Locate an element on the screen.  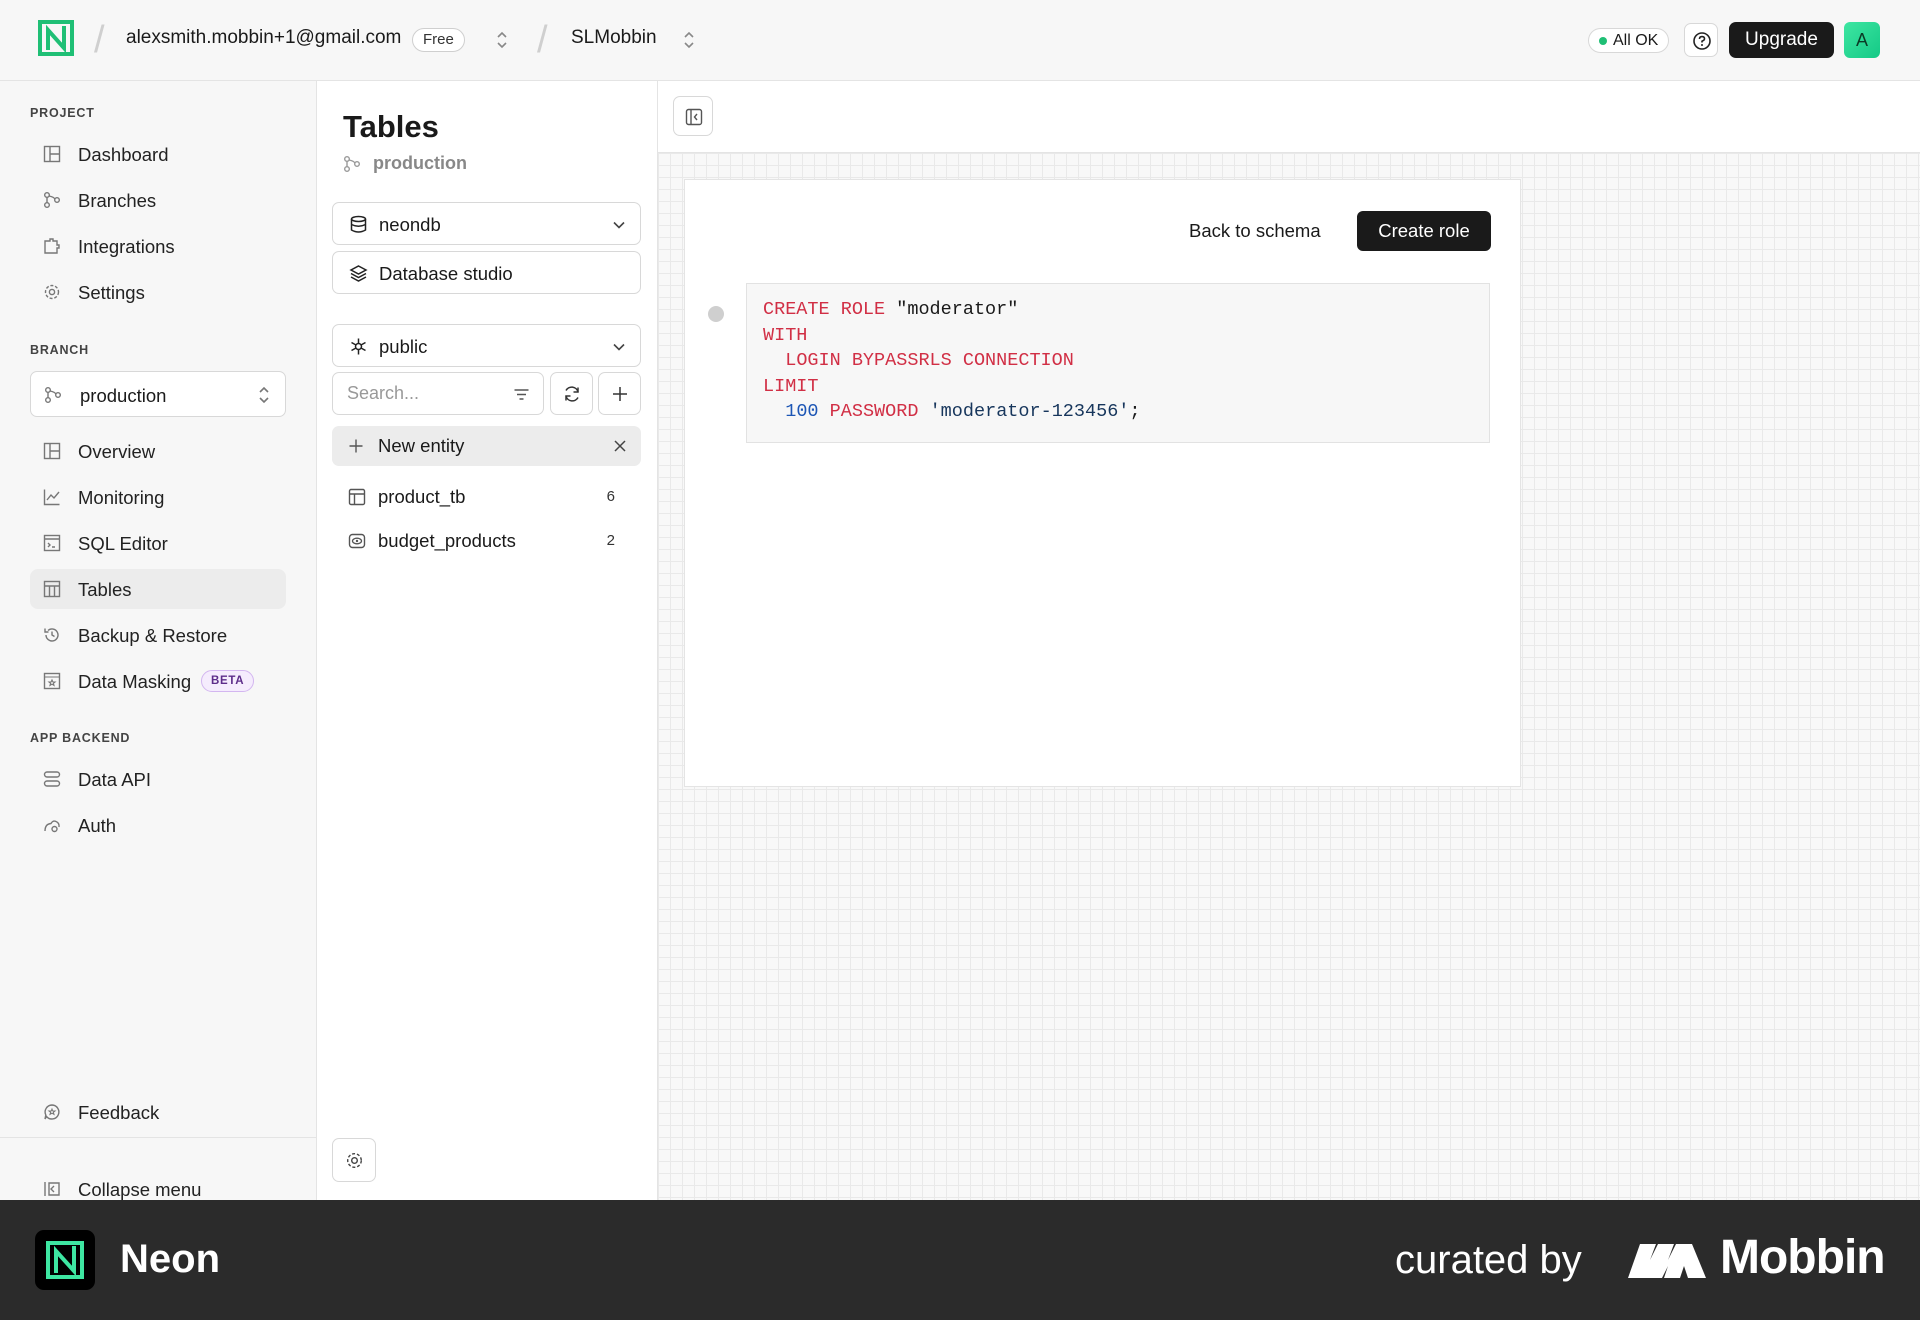
list-item: budget_products 2 is located at coordinates (486, 541).